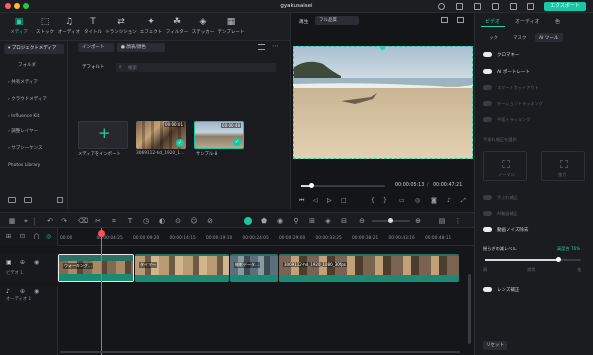  Describe the element at coordinates (329, 200) in the screenshot. I see `play-icon: ▷` at that location.